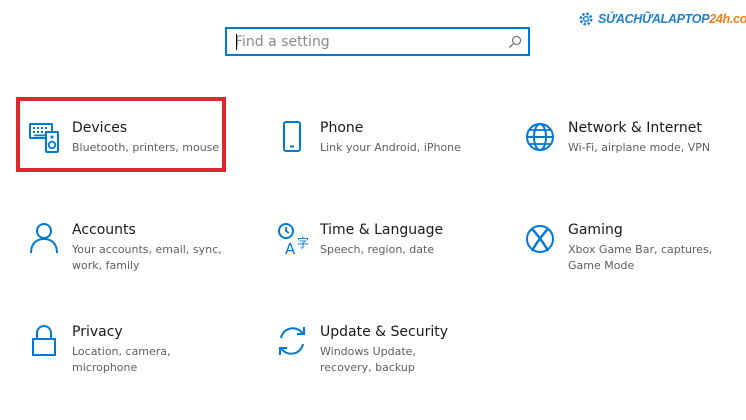 The width and height of the screenshot is (746, 420). I want to click on settings-category-time-language: A 字 Time & Language Speech, region, date, so click(378, 239).